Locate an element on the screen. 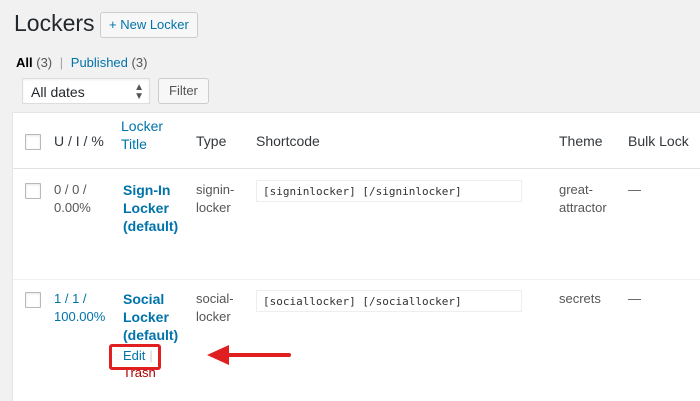 The width and height of the screenshot is (700, 401). date-filter-select: All dates ▲ ▼ is located at coordinates (86, 91).